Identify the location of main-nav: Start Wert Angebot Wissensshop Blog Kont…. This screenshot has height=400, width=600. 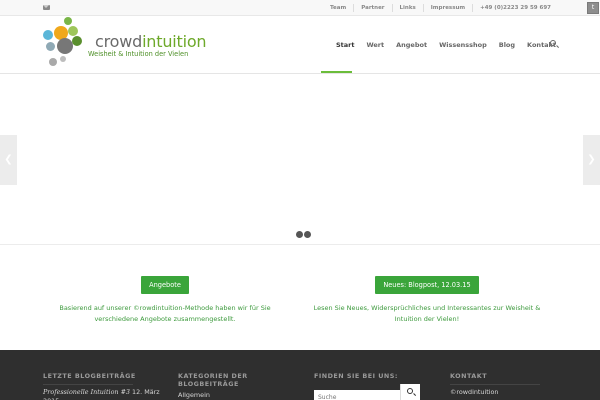
(446, 45).